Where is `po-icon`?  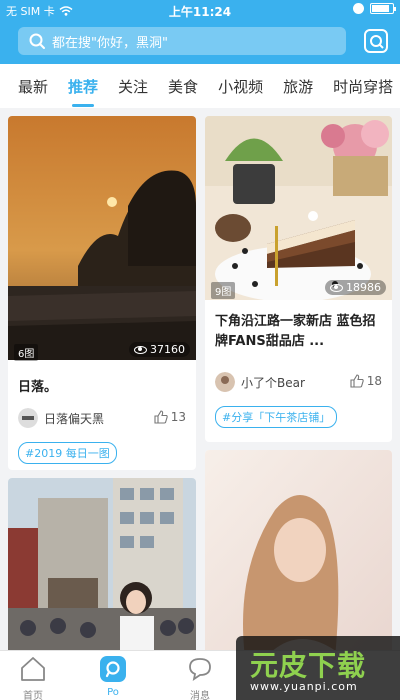
po-icon is located at coordinates (113, 669).